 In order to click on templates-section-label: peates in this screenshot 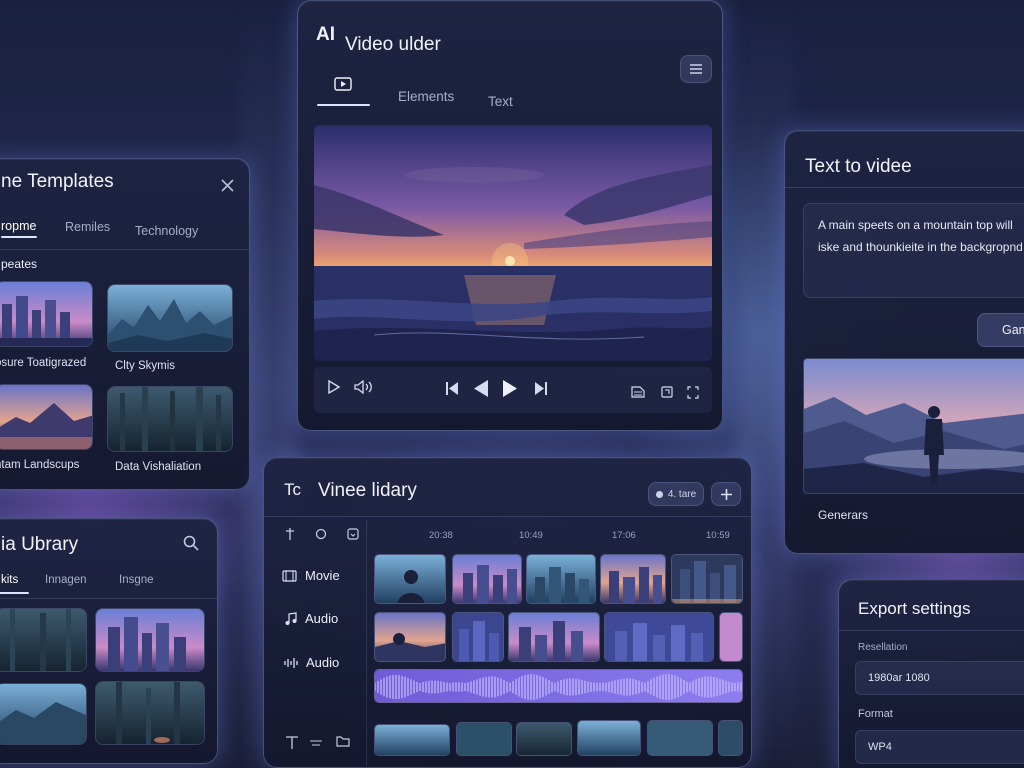, I will do `click(19, 264)`.